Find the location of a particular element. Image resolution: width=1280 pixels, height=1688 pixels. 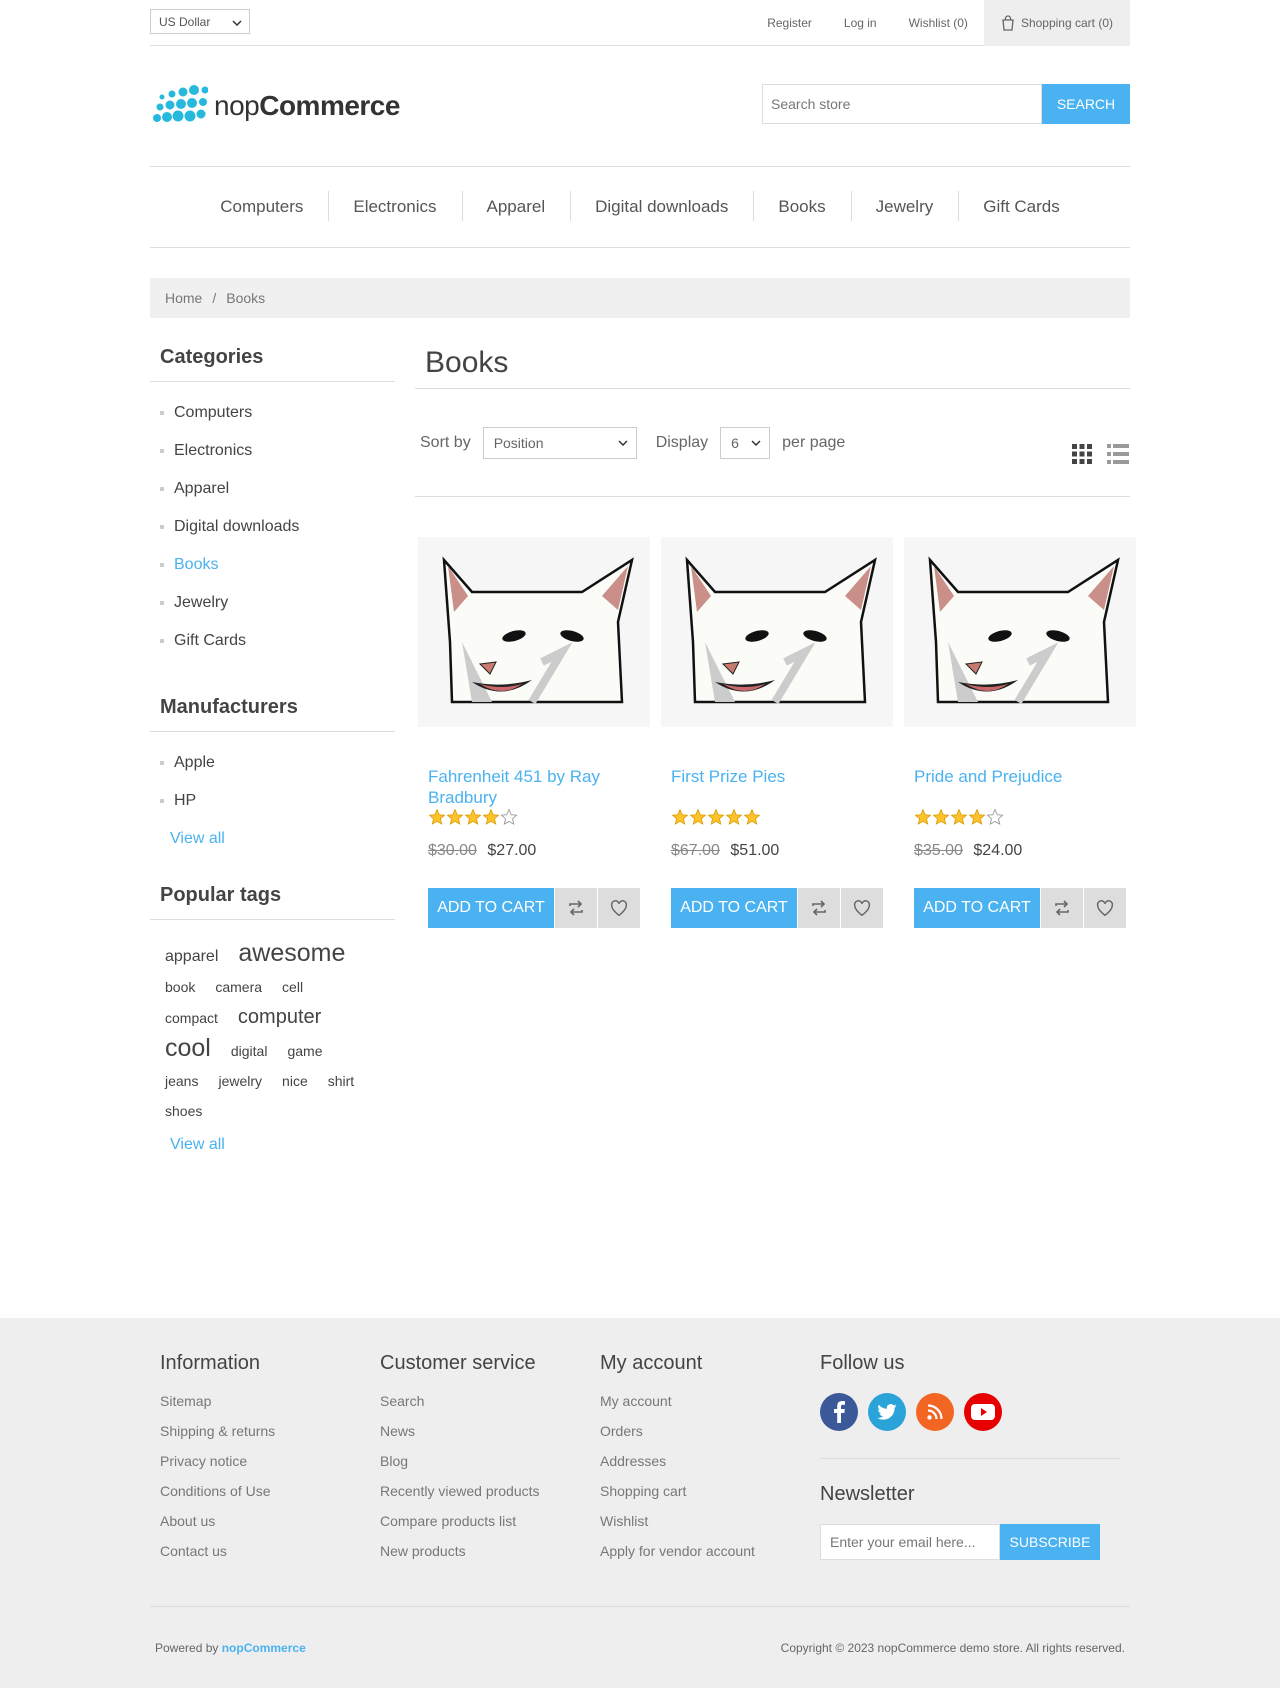

currency-selector: US Dollar is located at coordinates (200, 21).